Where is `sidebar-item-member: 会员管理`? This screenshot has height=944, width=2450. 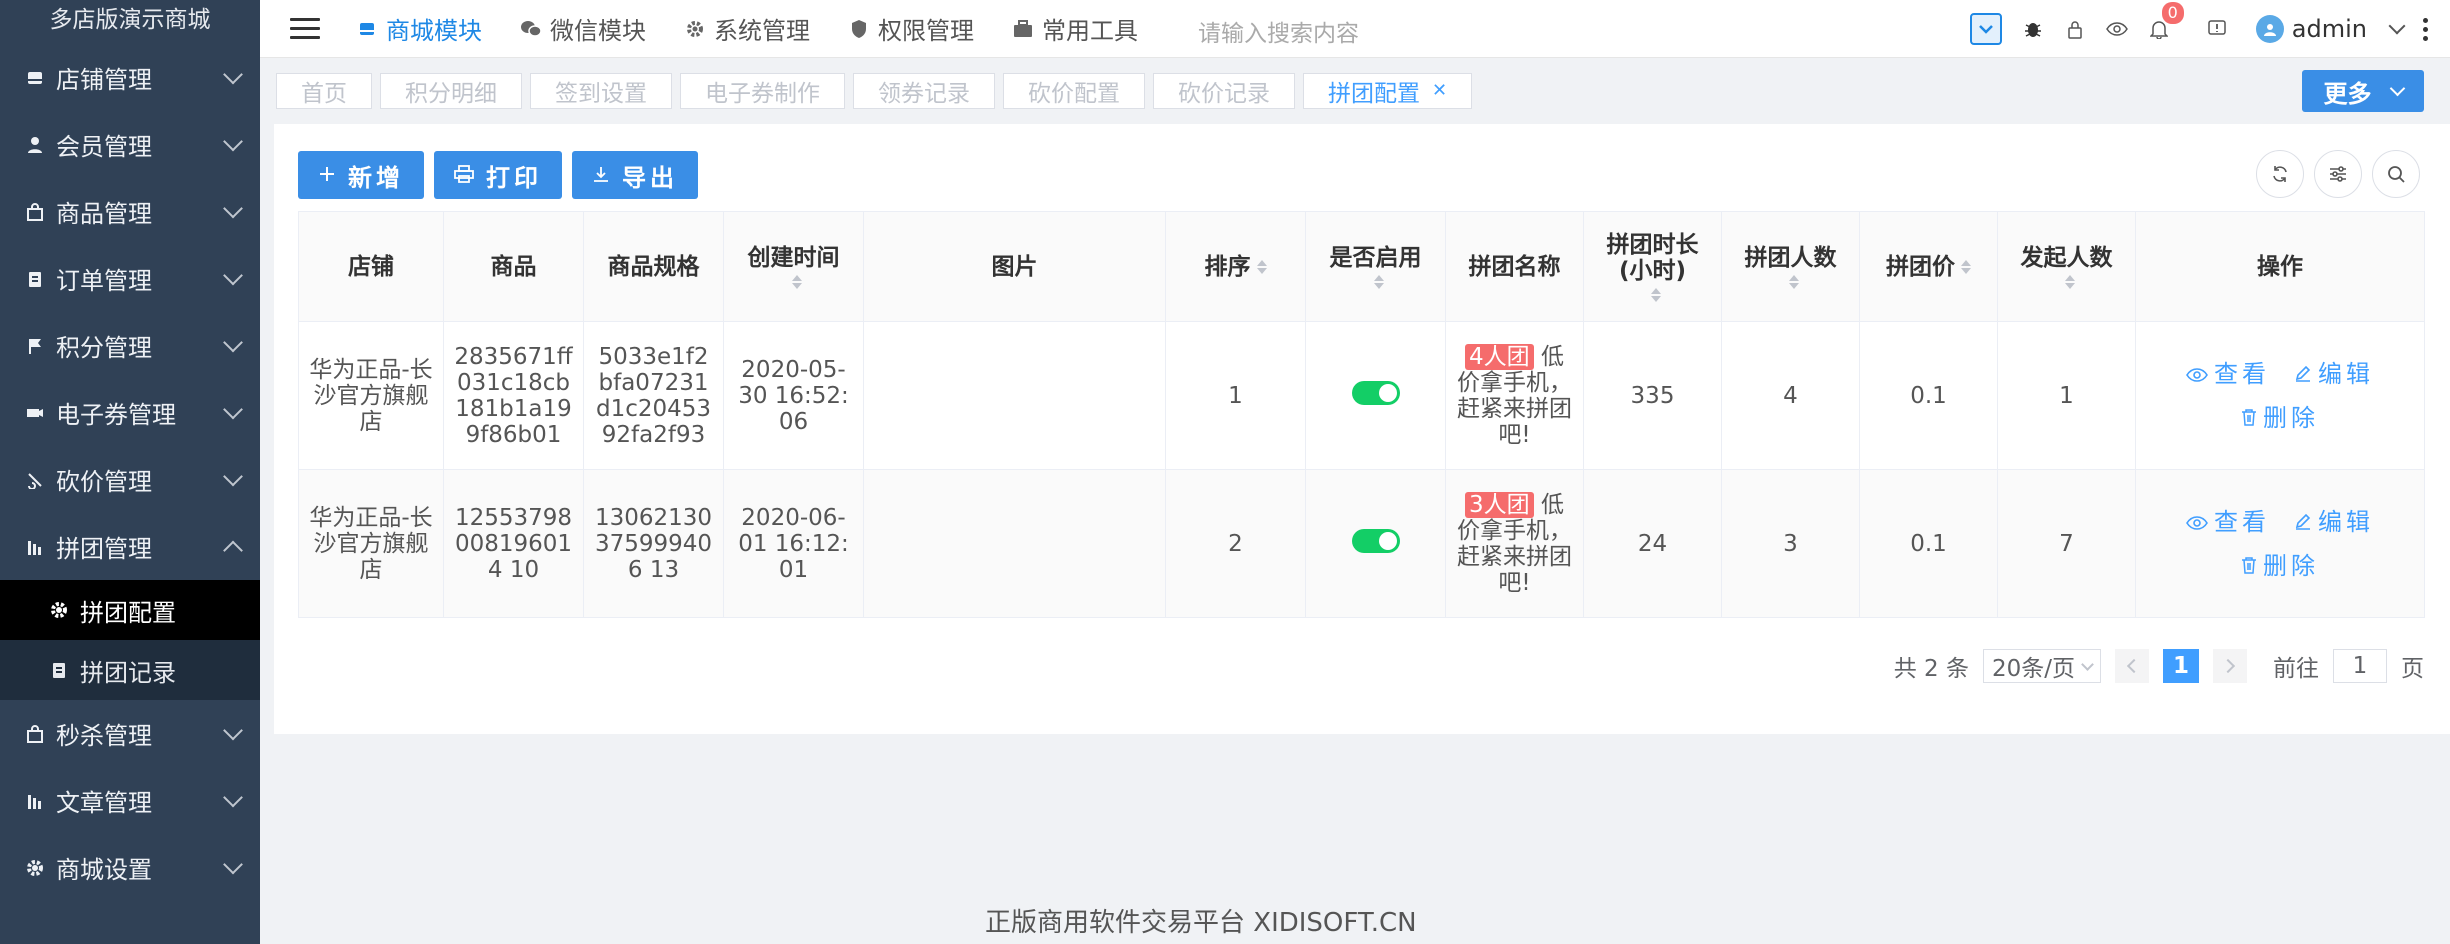
sidebar-item-member: 会员管理 is located at coordinates (130, 144).